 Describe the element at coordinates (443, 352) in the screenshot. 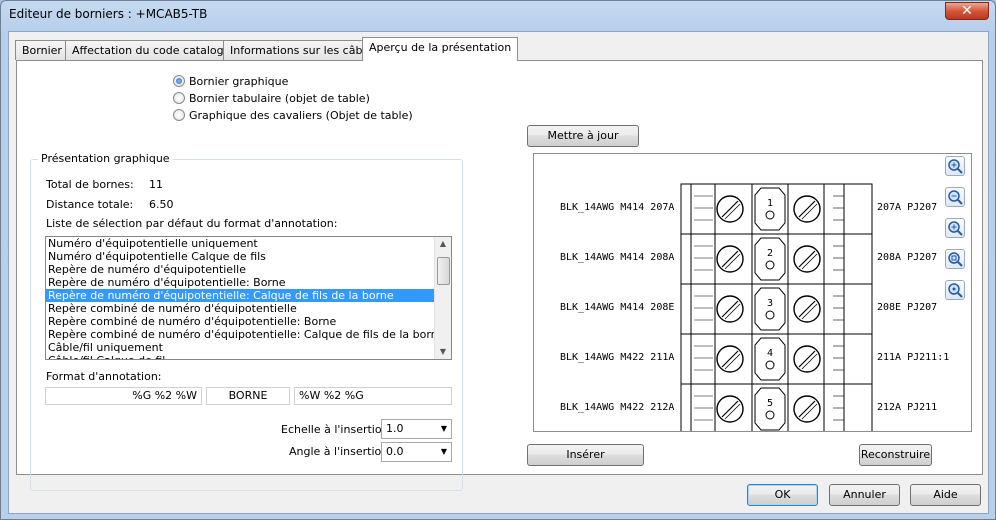

I see `scroll-down-icon: ▼` at that location.